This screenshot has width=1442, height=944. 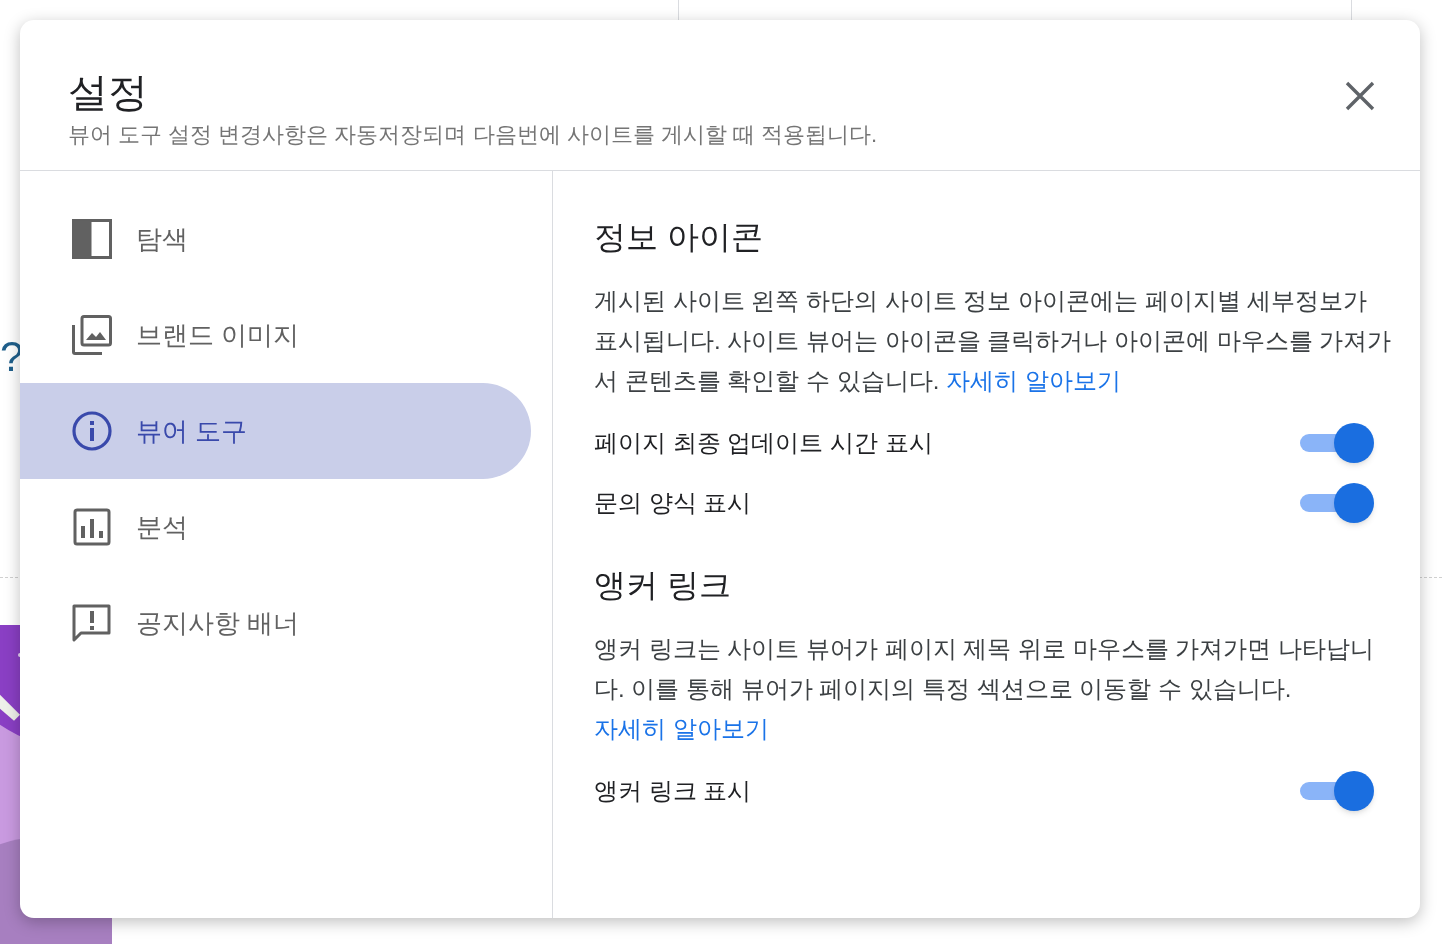 I want to click on setting-label: 앵커 링크 표시, so click(x=673, y=791).